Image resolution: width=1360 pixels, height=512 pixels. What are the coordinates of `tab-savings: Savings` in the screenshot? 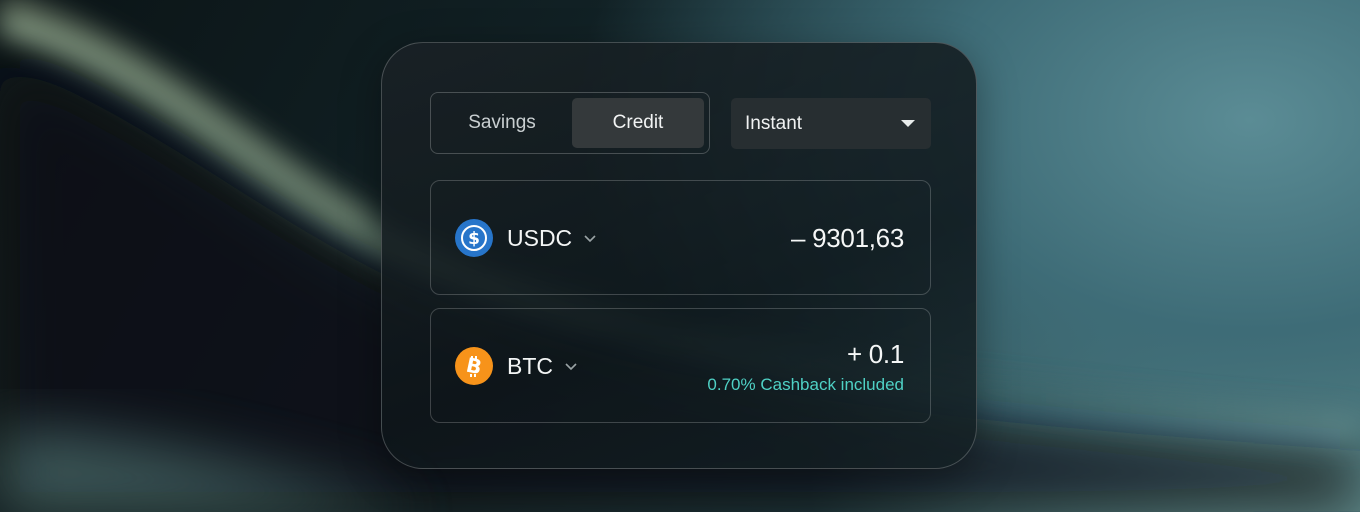 It's located at (502, 123).